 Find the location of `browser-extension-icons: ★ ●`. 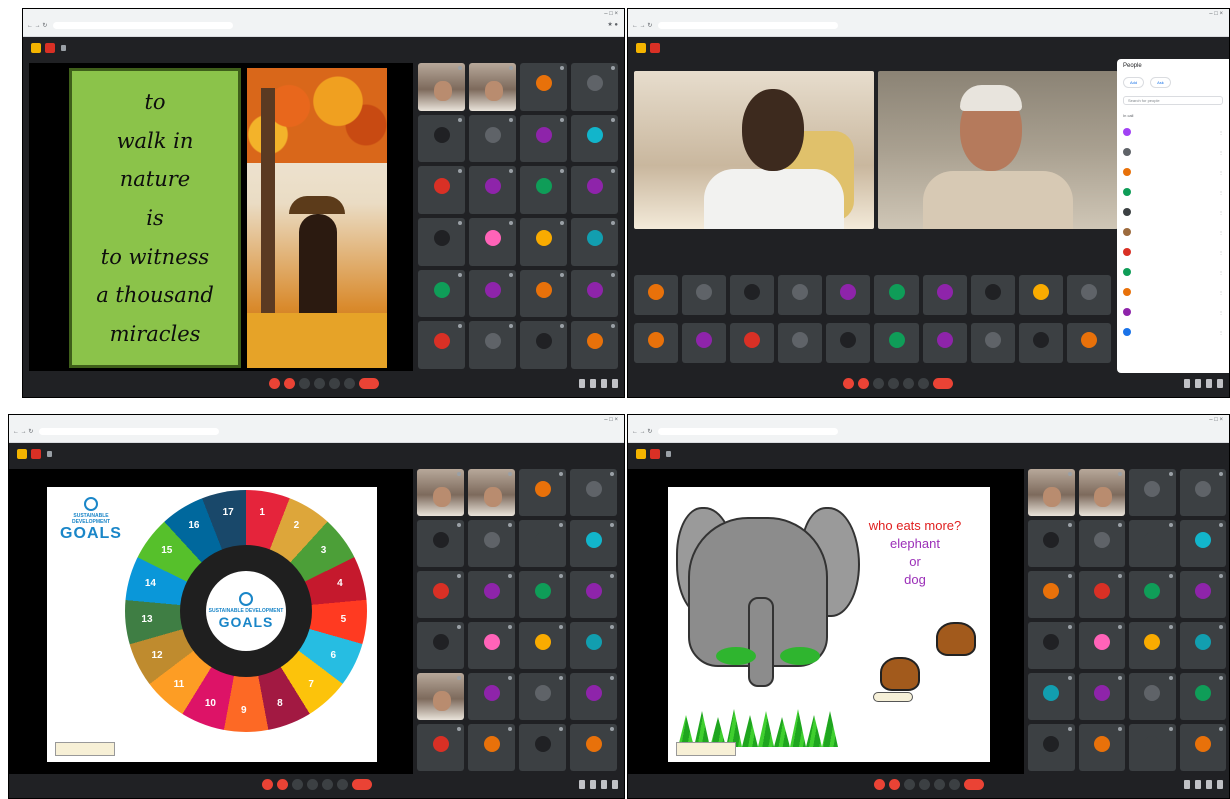

browser-extension-icons: ★ ● is located at coordinates (612, 24).